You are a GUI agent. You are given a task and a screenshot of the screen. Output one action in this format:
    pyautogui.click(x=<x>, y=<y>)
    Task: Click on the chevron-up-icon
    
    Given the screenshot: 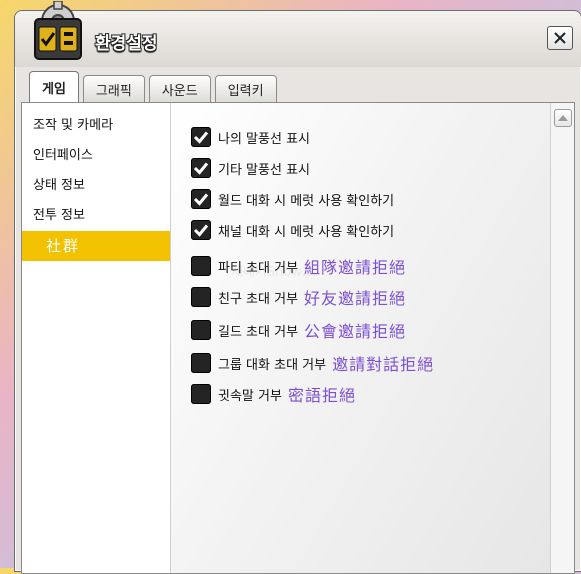 What is the action you would take?
    pyautogui.click(x=563, y=118)
    